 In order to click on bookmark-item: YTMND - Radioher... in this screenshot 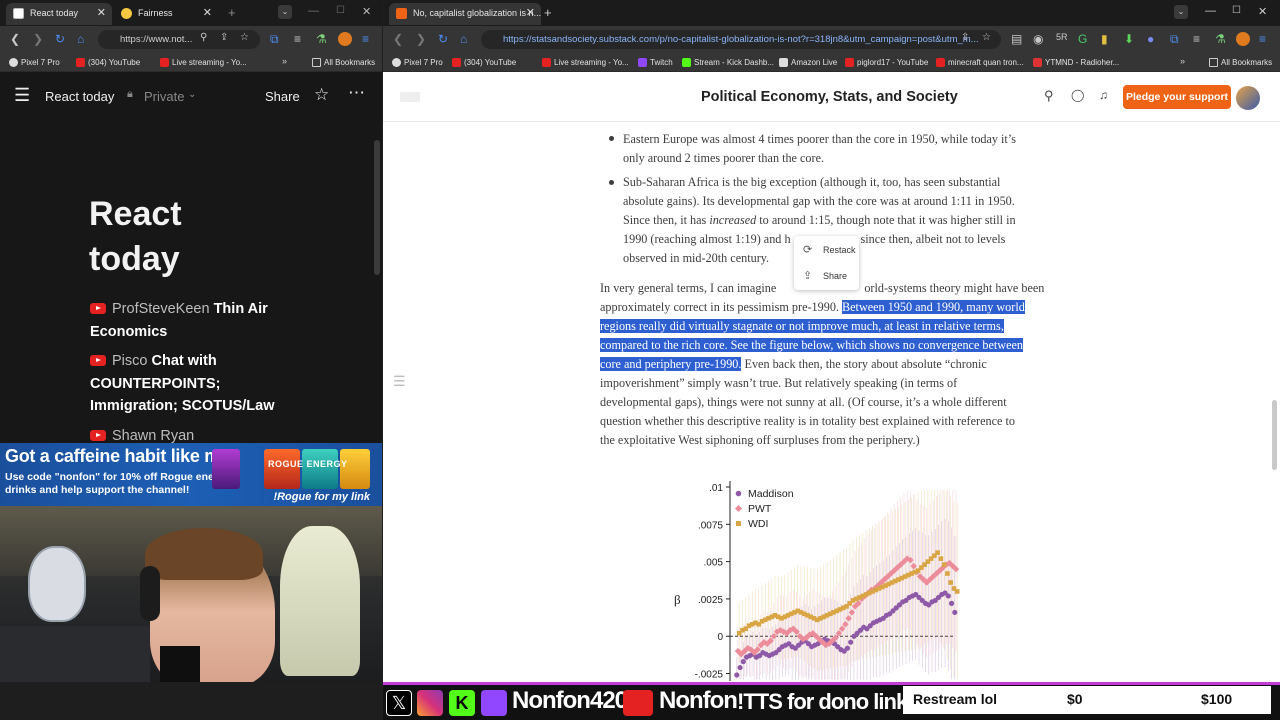, I will do `click(1076, 62)`.